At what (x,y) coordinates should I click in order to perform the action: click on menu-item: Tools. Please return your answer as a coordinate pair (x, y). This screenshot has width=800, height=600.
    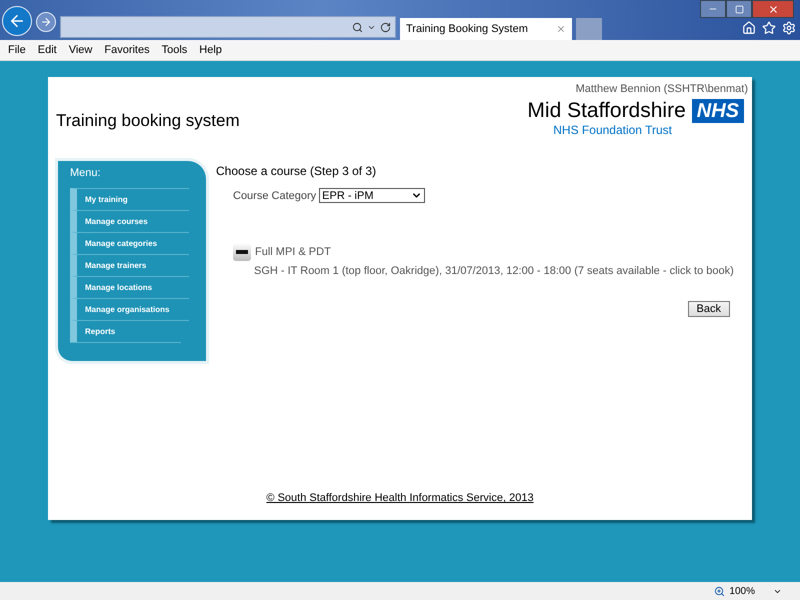
    Looking at the image, I should click on (175, 50).